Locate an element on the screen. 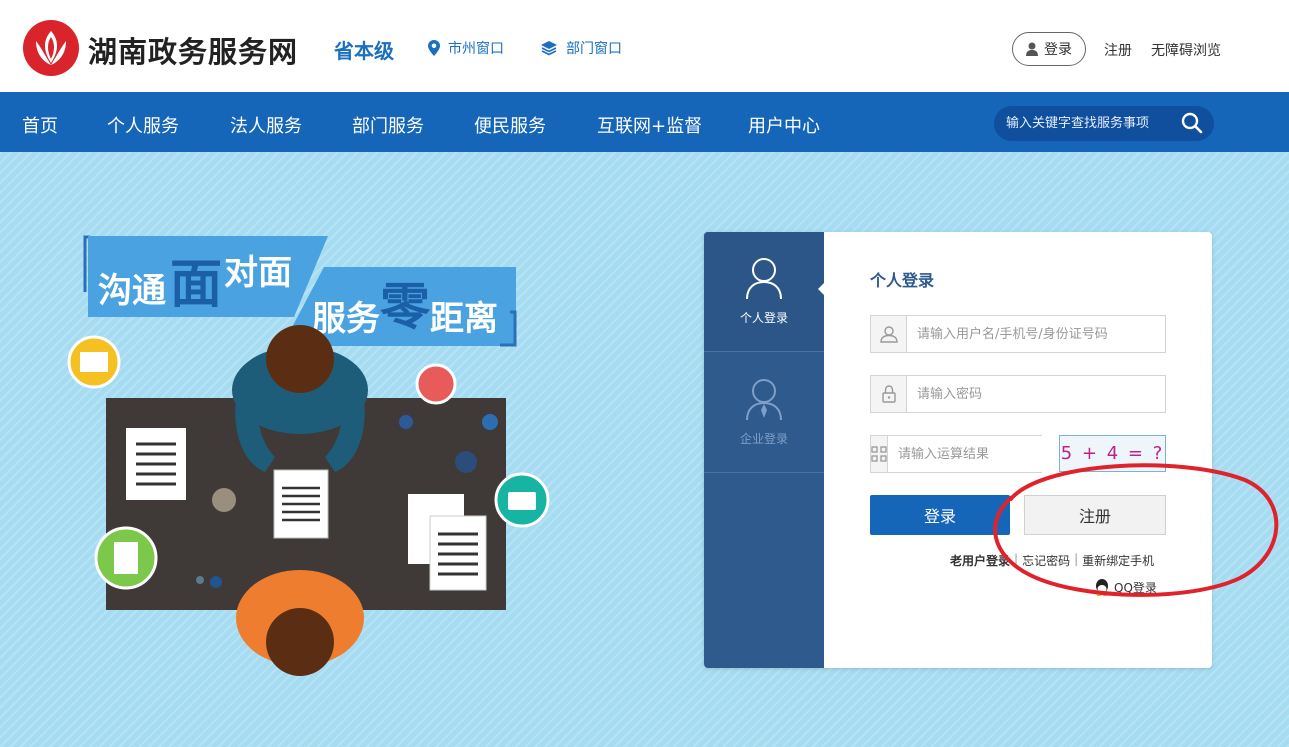 Image resolution: width=1289 pixels, height=747 pixels. username-field is located at coordinates (1018, 334).